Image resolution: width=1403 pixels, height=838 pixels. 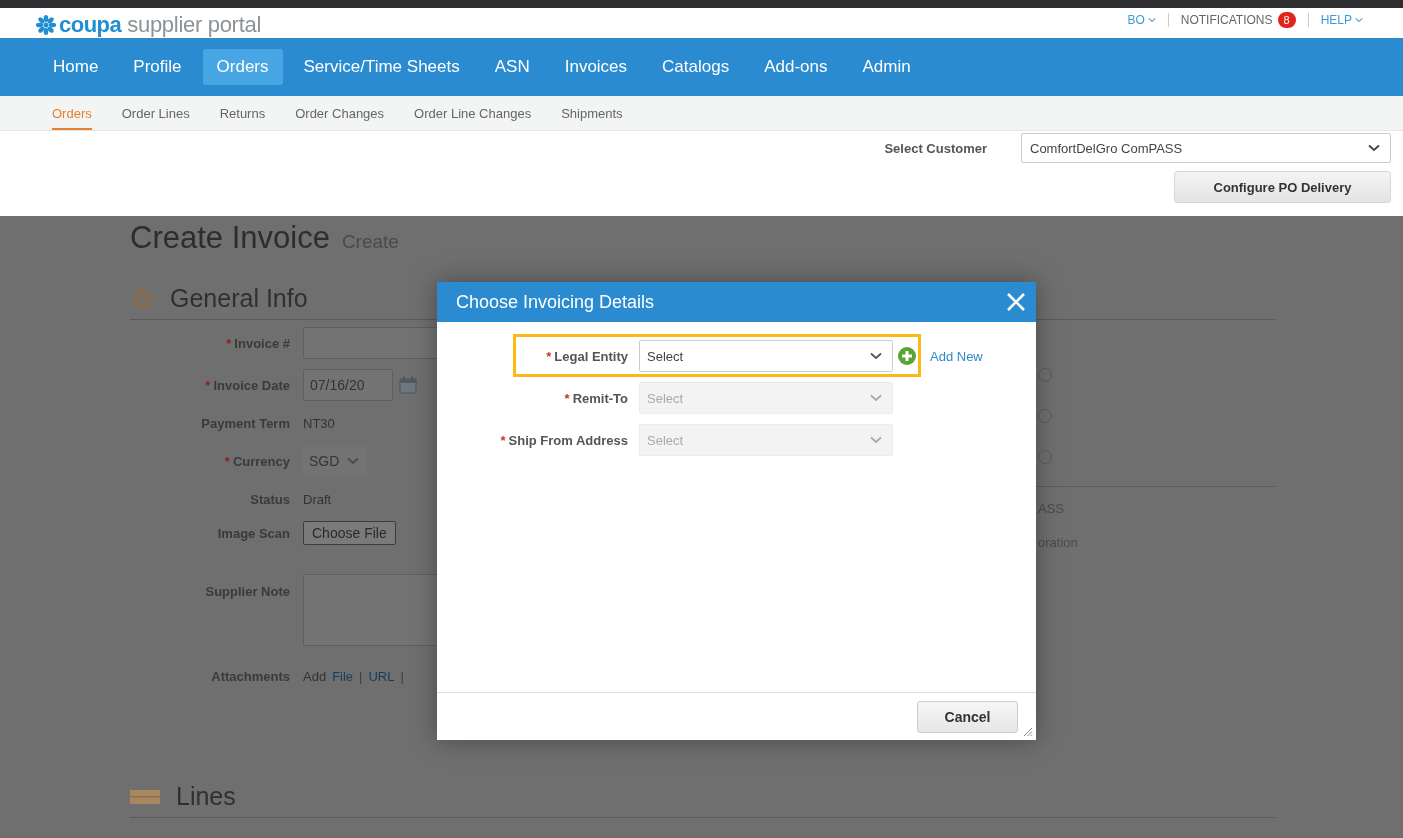 I want to click on field-label: Ship From Address, so click(x=568, y=440).